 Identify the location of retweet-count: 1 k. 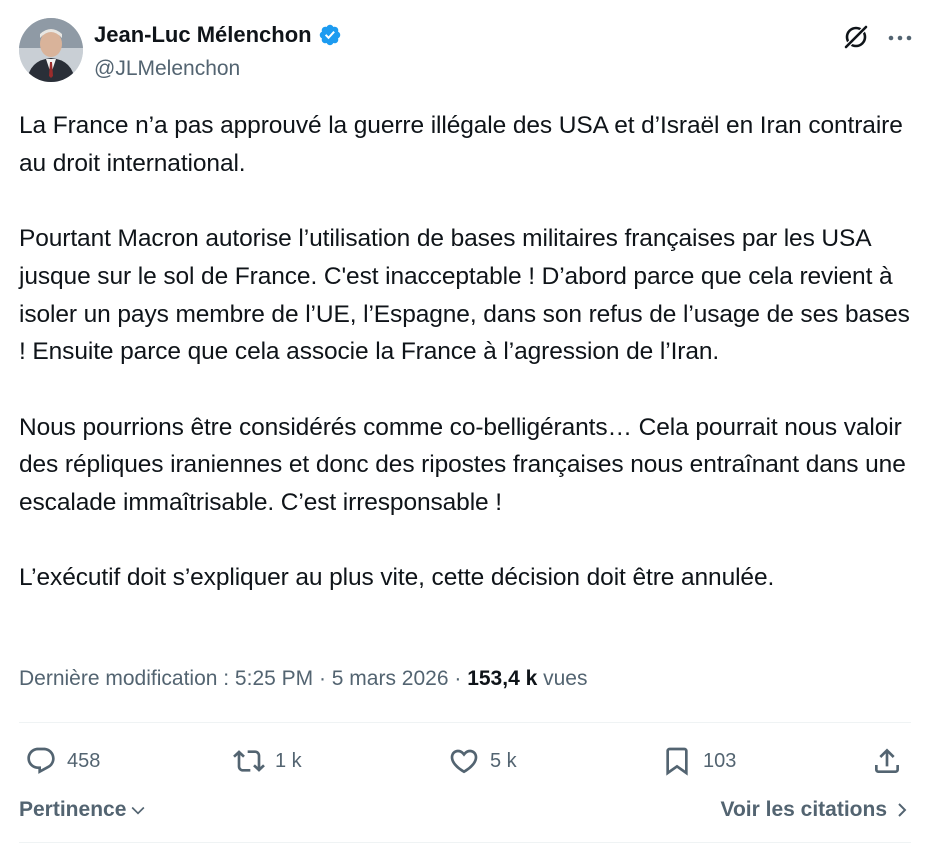
(288, 760).